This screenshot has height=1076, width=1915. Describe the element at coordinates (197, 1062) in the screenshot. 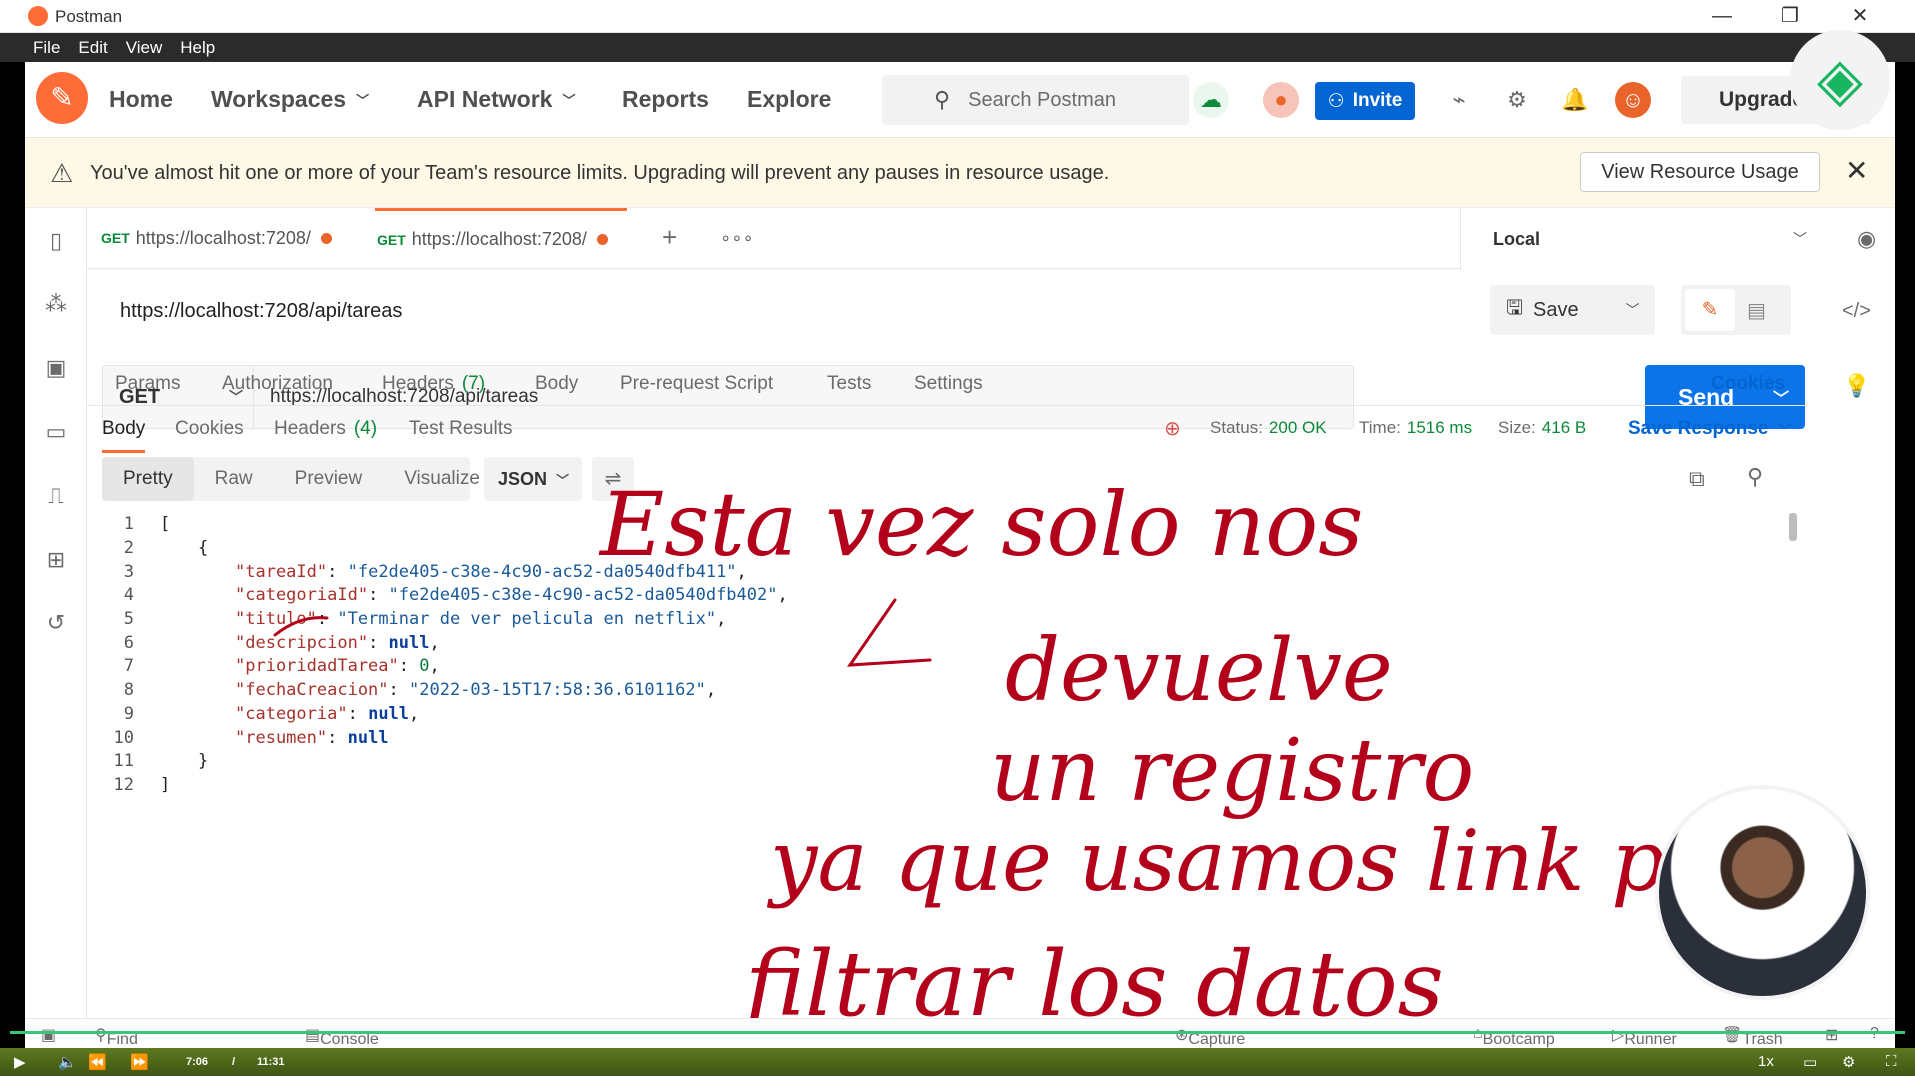

I see `current-time: 7:06` at that location.